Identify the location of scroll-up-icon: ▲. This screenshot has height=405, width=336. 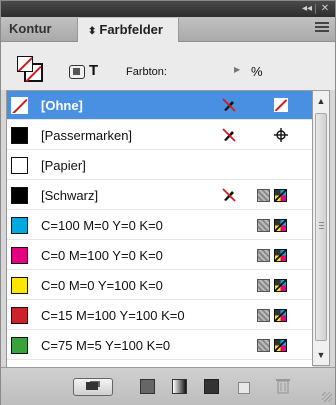
(321, 101).